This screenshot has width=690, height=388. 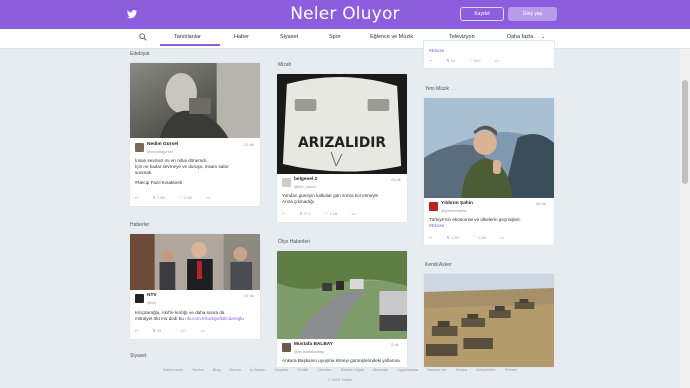 What do you see at coordinates (335, 37) in the screenshot?
I see `tab-spor: Spor` at bounding box center [335, 37].